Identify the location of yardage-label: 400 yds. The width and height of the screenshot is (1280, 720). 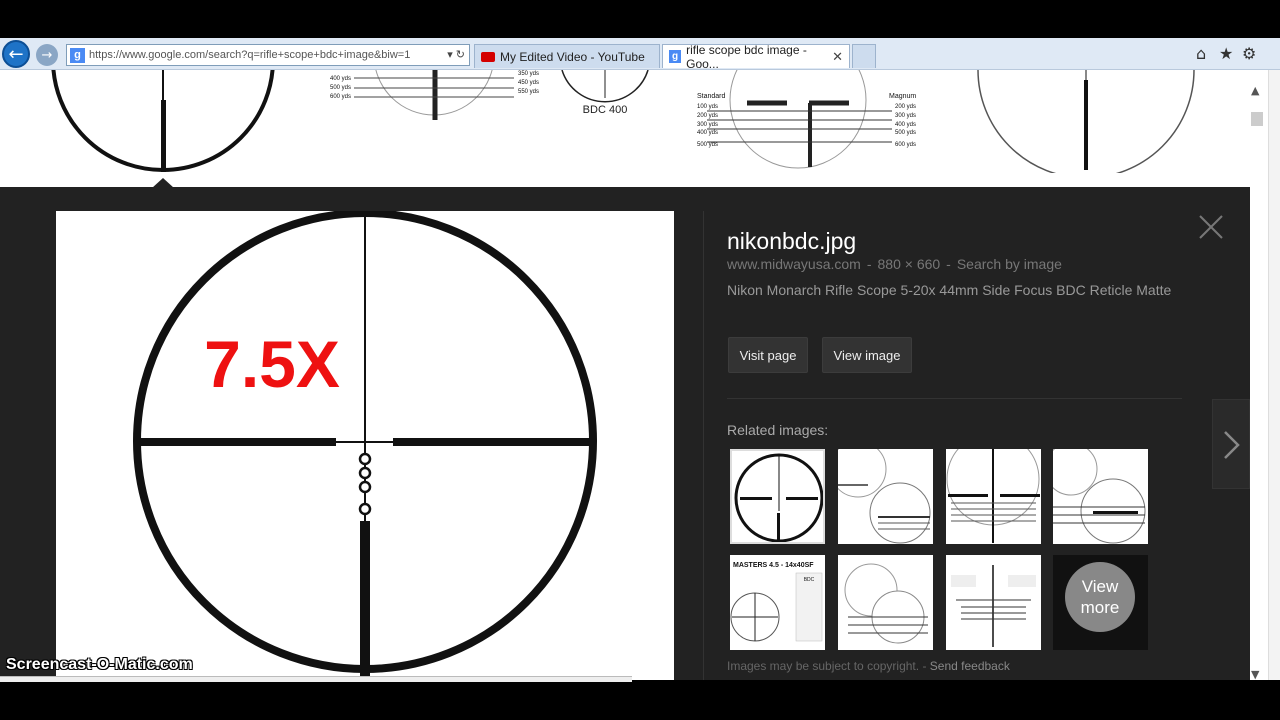
(340, 79).